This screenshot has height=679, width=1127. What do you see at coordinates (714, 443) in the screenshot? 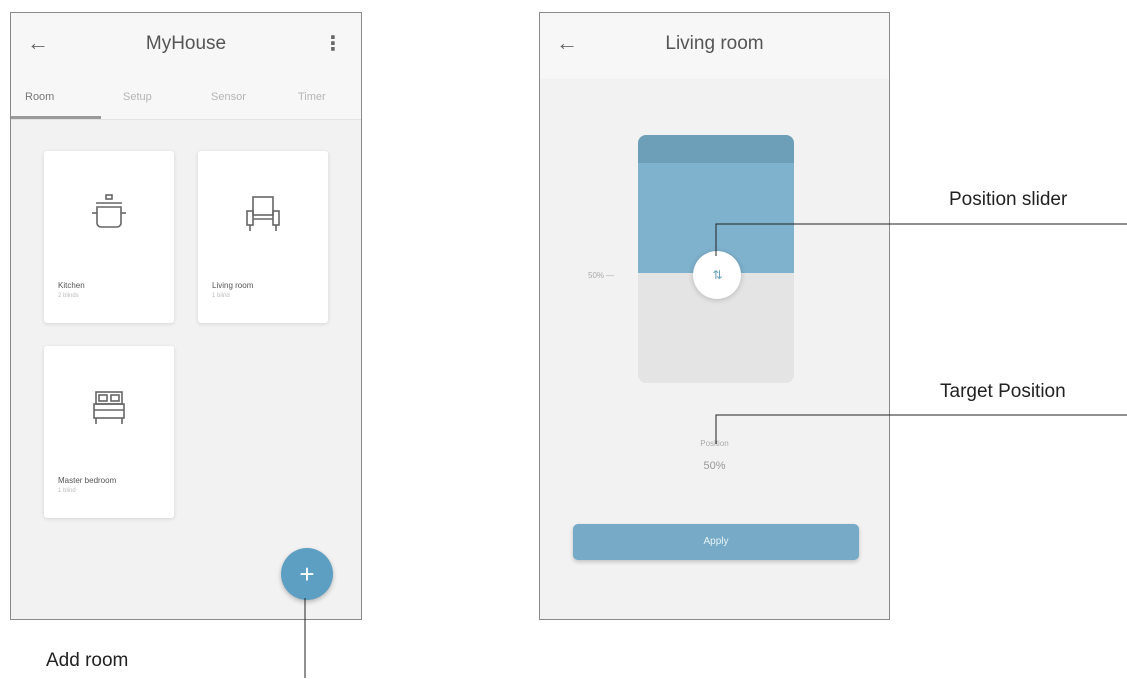
I see `target-position-label: Position` at bounding box center [714, 443].